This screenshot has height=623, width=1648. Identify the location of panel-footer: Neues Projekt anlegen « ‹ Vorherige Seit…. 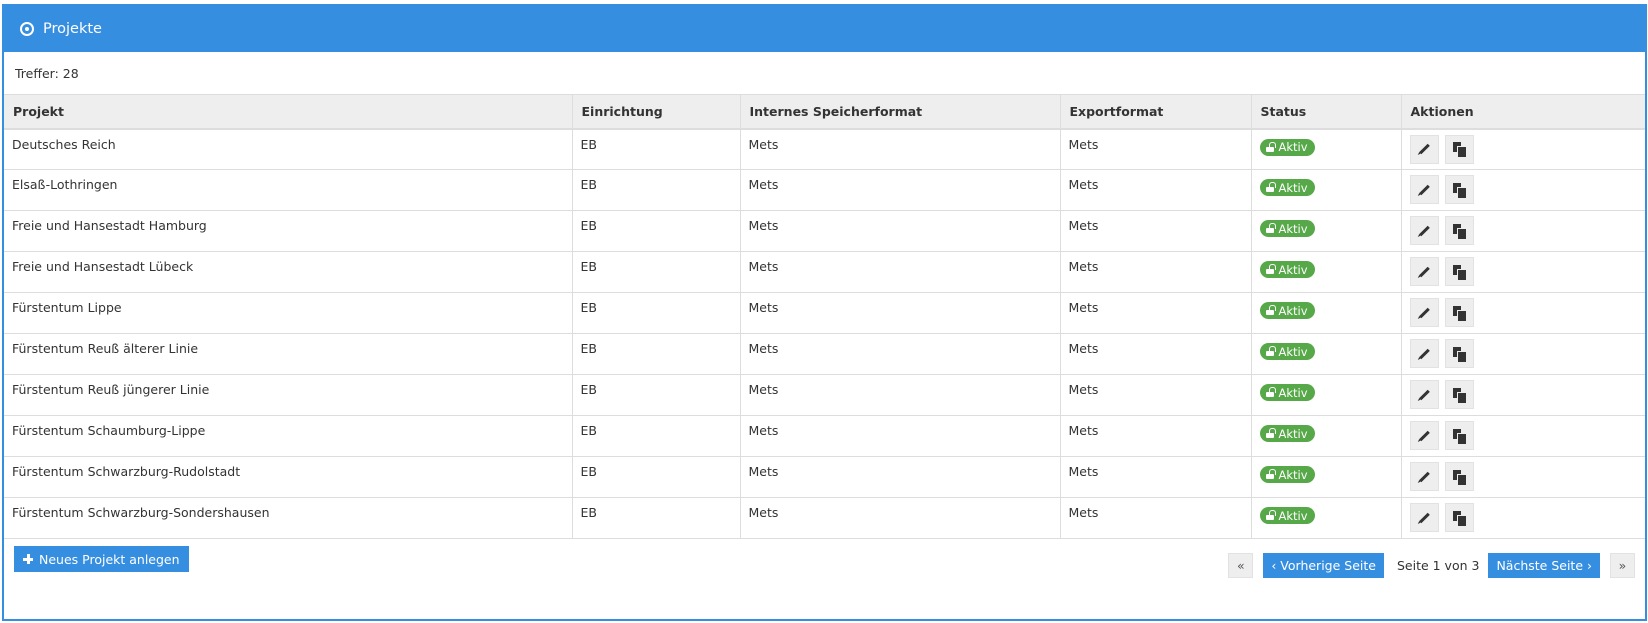
(824, 566).